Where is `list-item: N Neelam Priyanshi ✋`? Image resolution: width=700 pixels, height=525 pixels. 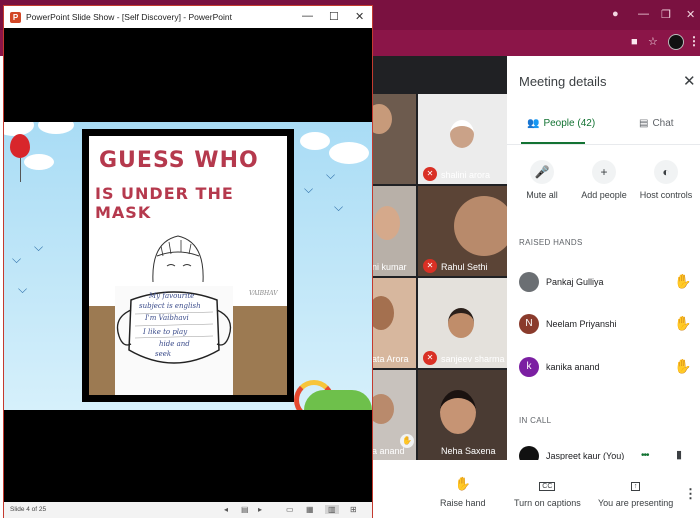 list-item: N Neelam Priyanshi ✋ is located at coordinates (605, 324).